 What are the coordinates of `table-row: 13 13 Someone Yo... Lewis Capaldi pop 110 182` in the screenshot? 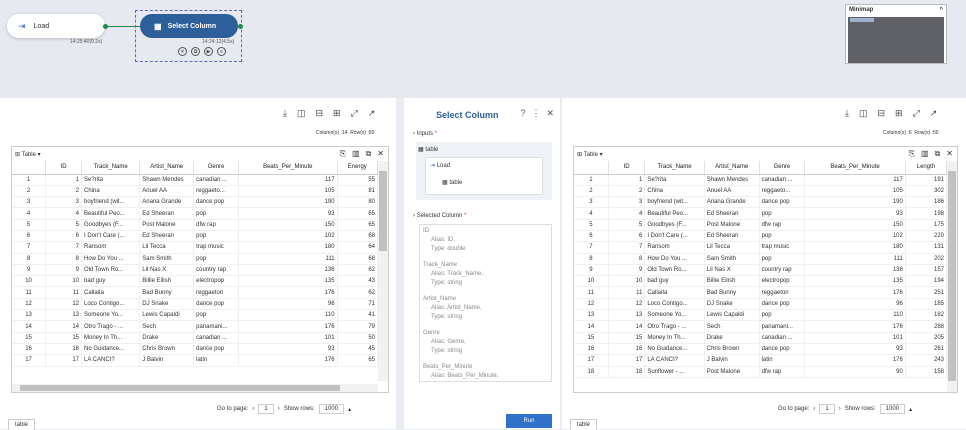 It's located at (761, 315).